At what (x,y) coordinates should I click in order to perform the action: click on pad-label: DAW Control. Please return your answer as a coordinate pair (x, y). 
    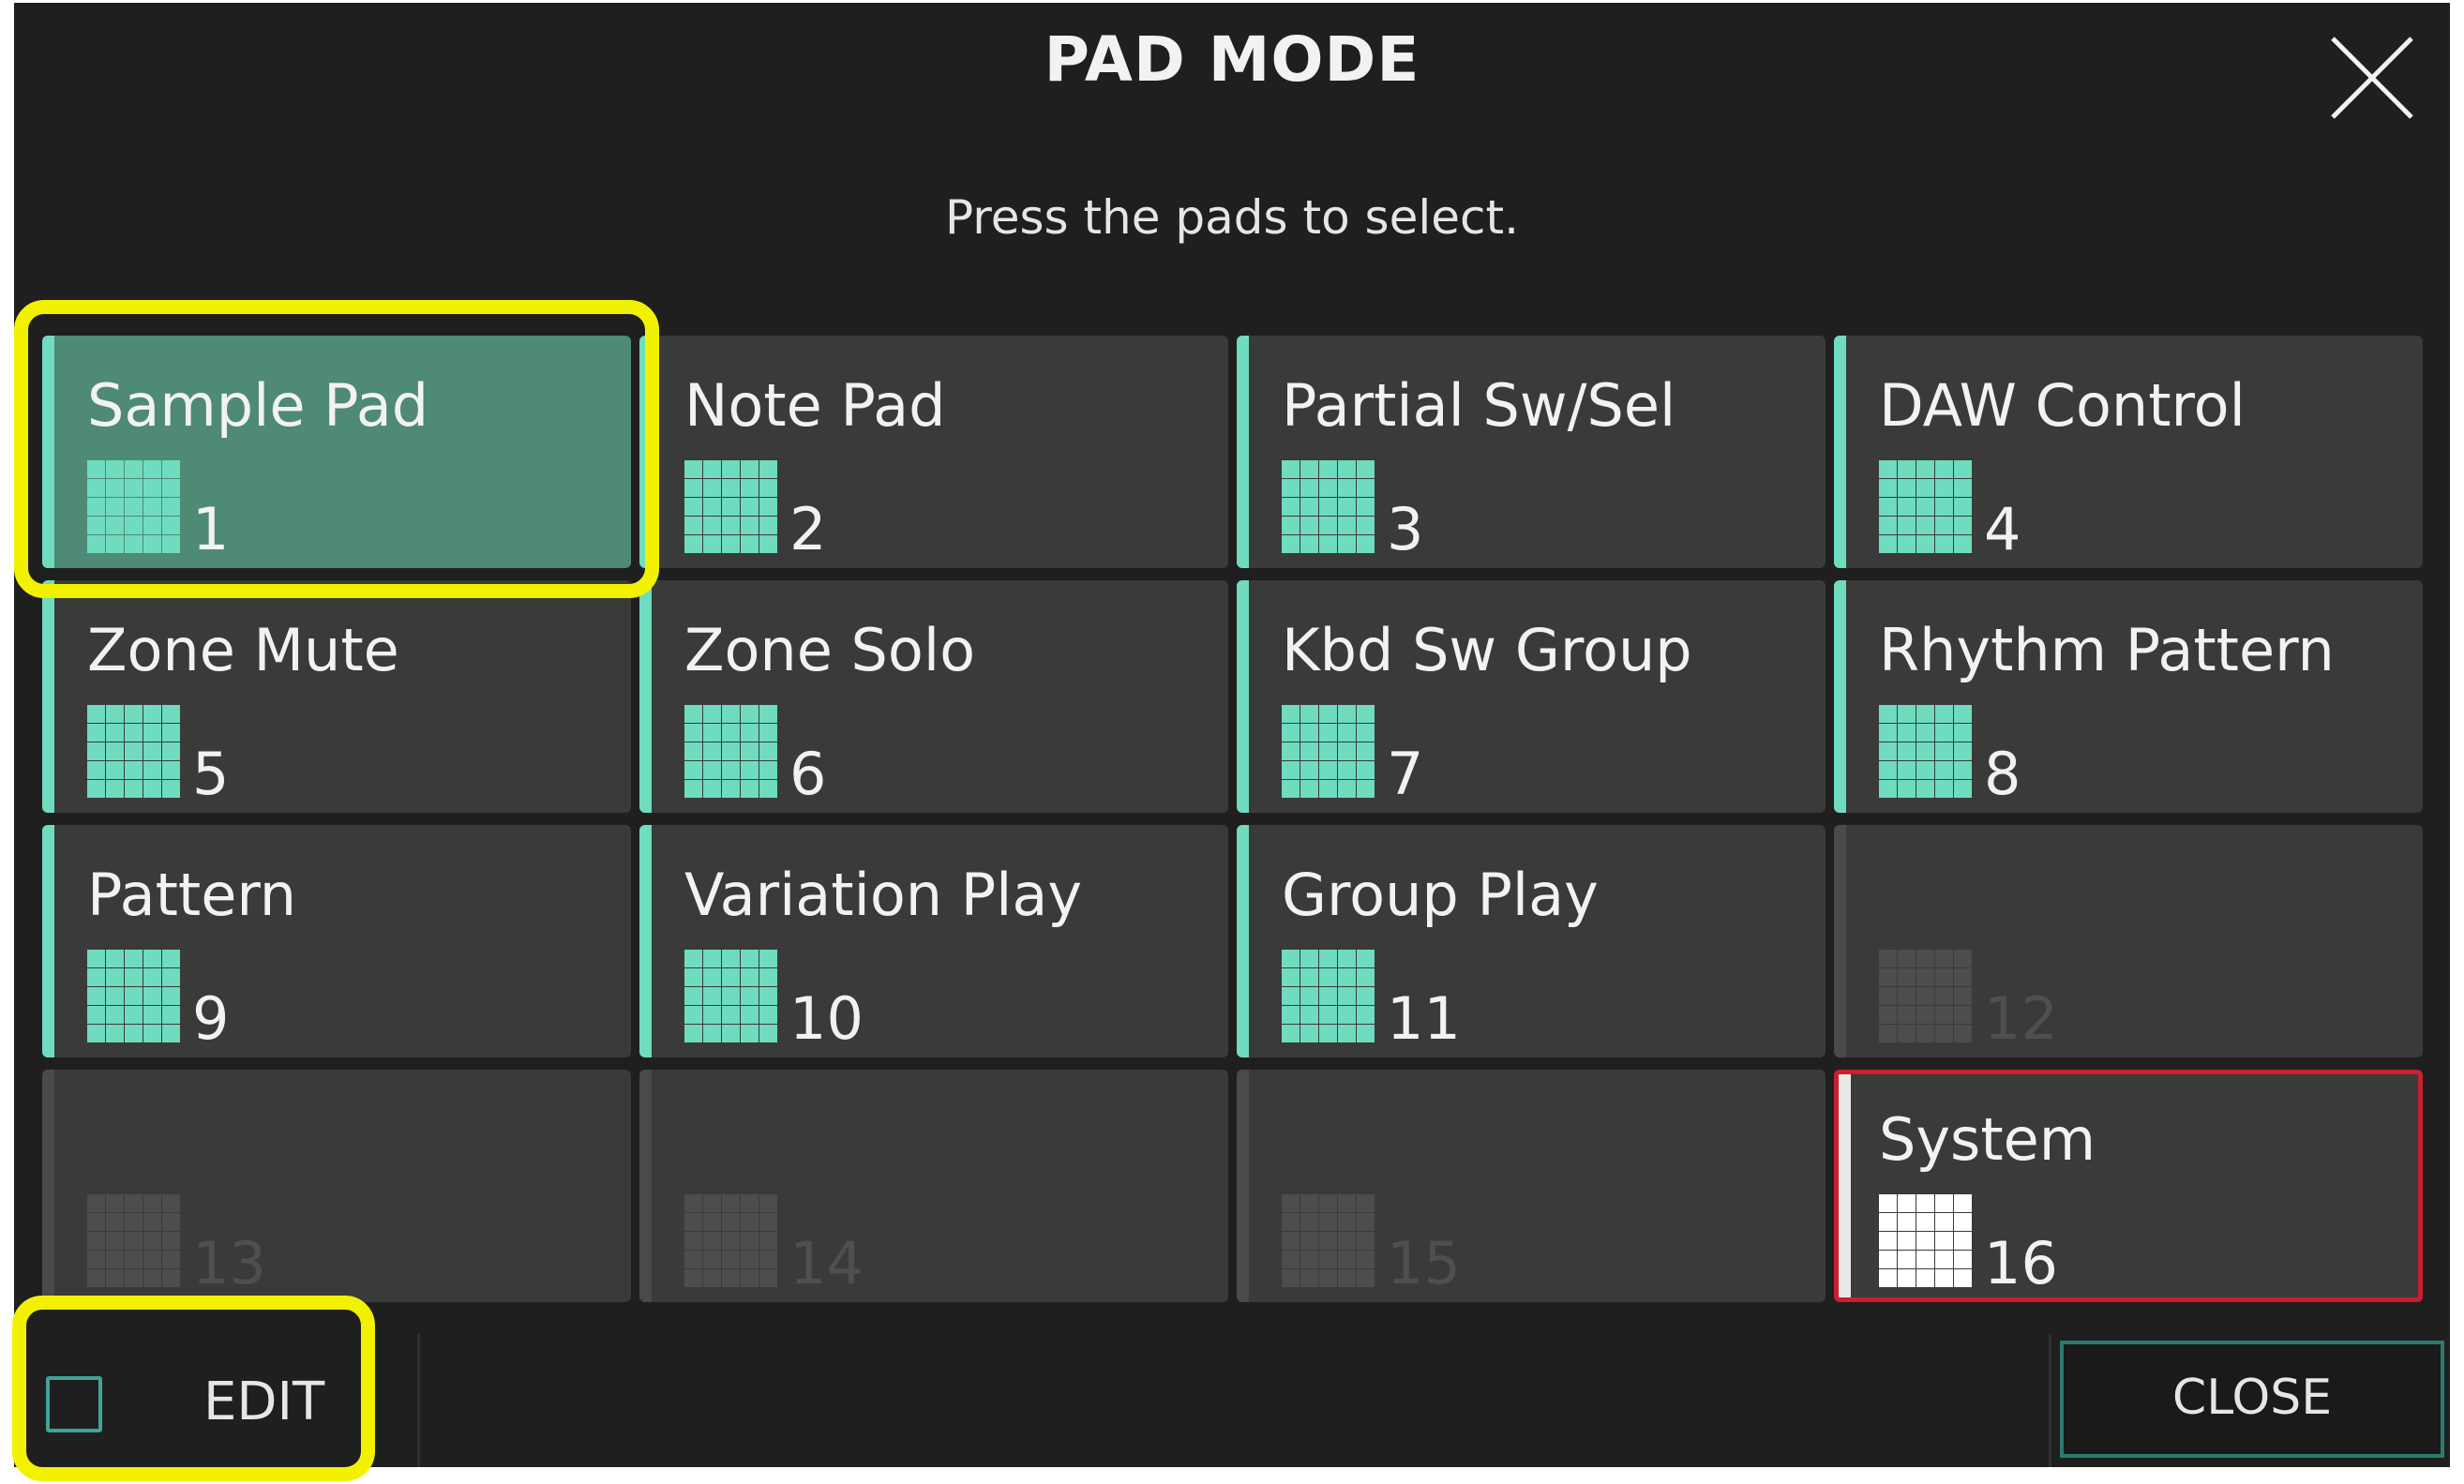
    Looking at the image, I should click on (2062, 405).